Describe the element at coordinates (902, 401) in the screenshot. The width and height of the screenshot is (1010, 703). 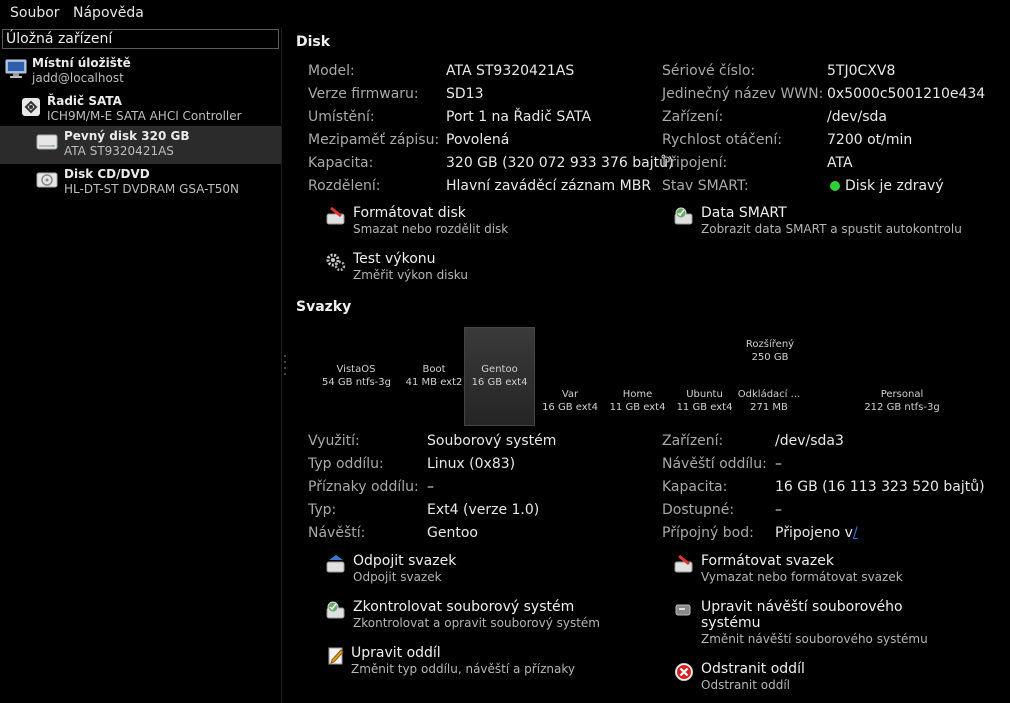
I see `volume-personal: Personal 212 GB ntfs-3g` at that location.